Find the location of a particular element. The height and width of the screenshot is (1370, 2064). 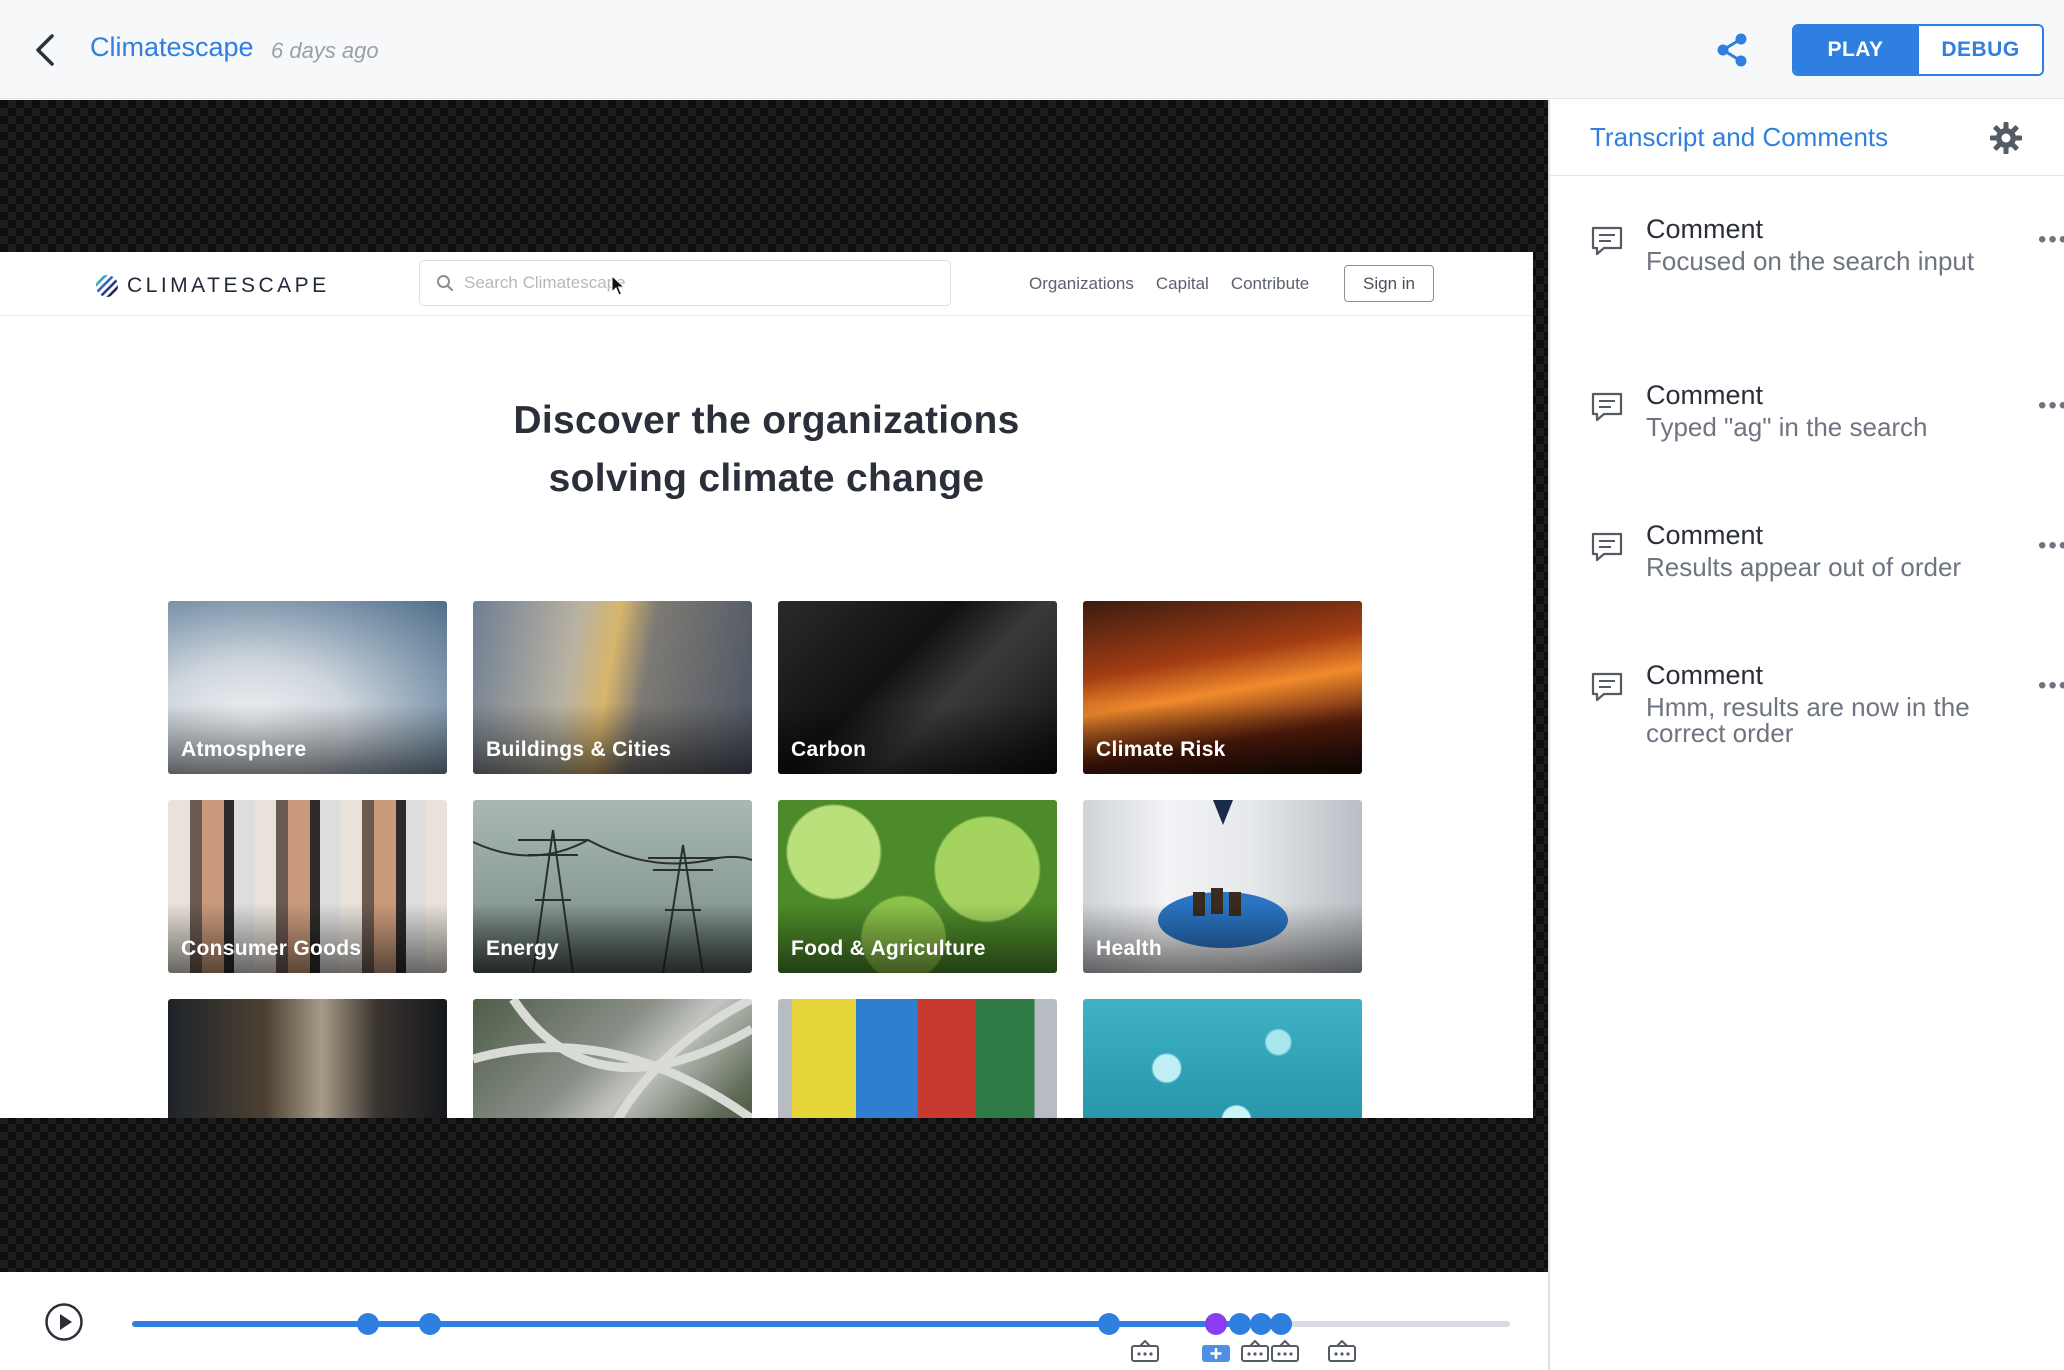

settings-button is located at coordinates (2006, 138).